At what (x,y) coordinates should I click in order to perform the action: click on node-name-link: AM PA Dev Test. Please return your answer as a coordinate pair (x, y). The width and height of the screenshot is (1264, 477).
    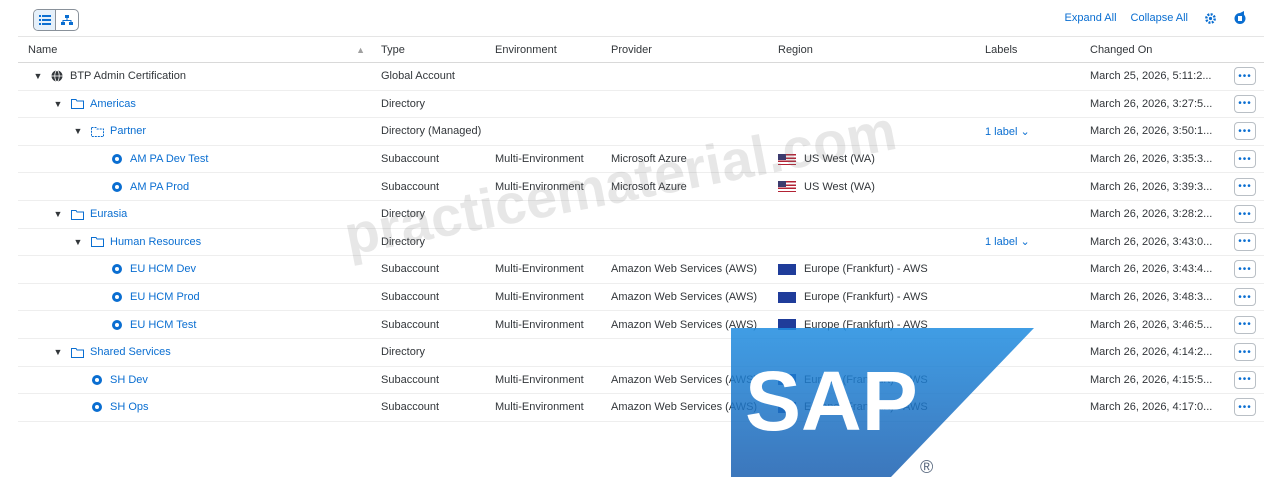
    Looking at the image, I should click on (169, 159).